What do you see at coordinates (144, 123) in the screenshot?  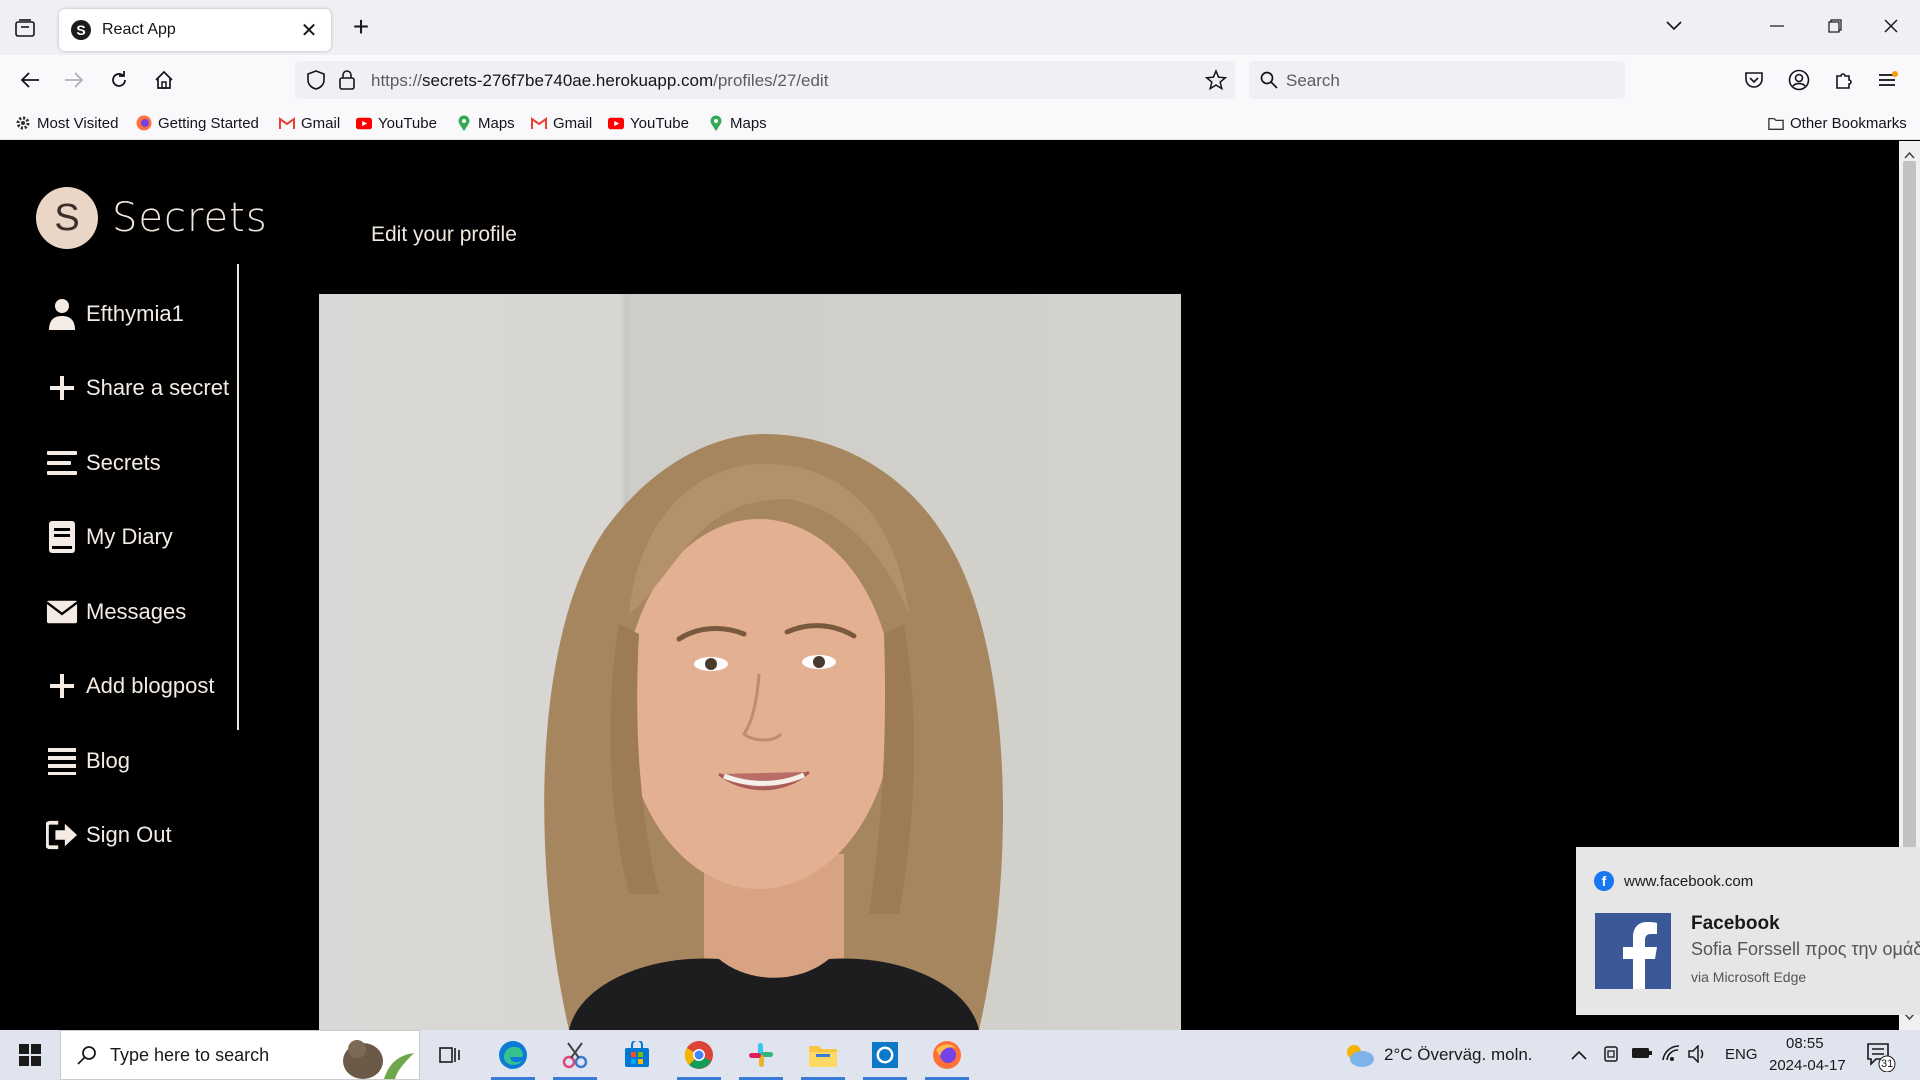 I see `firefox-icon` at bounding box center [144, 123].